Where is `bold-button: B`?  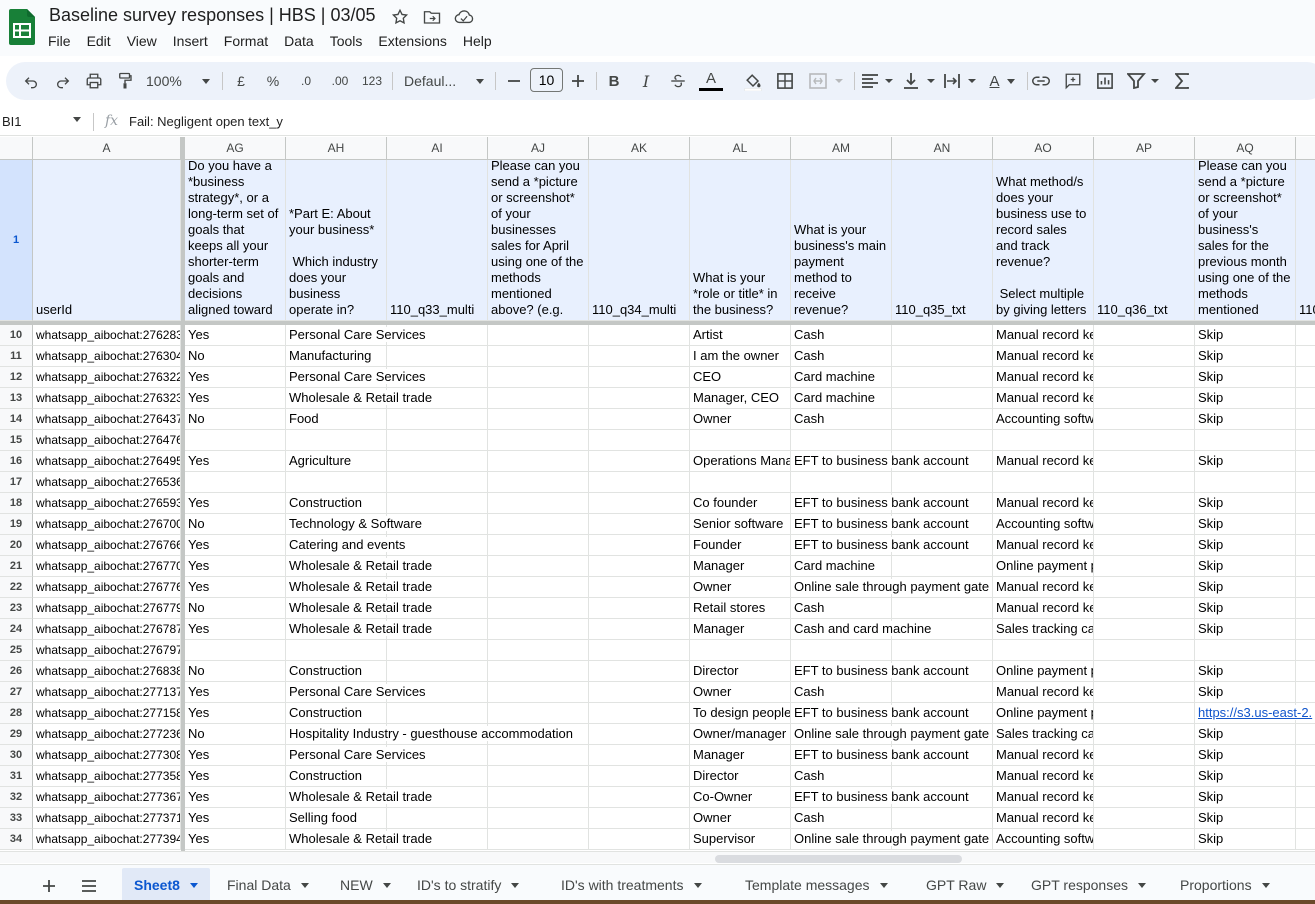 bold-button: B is located at coordinates (614, 81).